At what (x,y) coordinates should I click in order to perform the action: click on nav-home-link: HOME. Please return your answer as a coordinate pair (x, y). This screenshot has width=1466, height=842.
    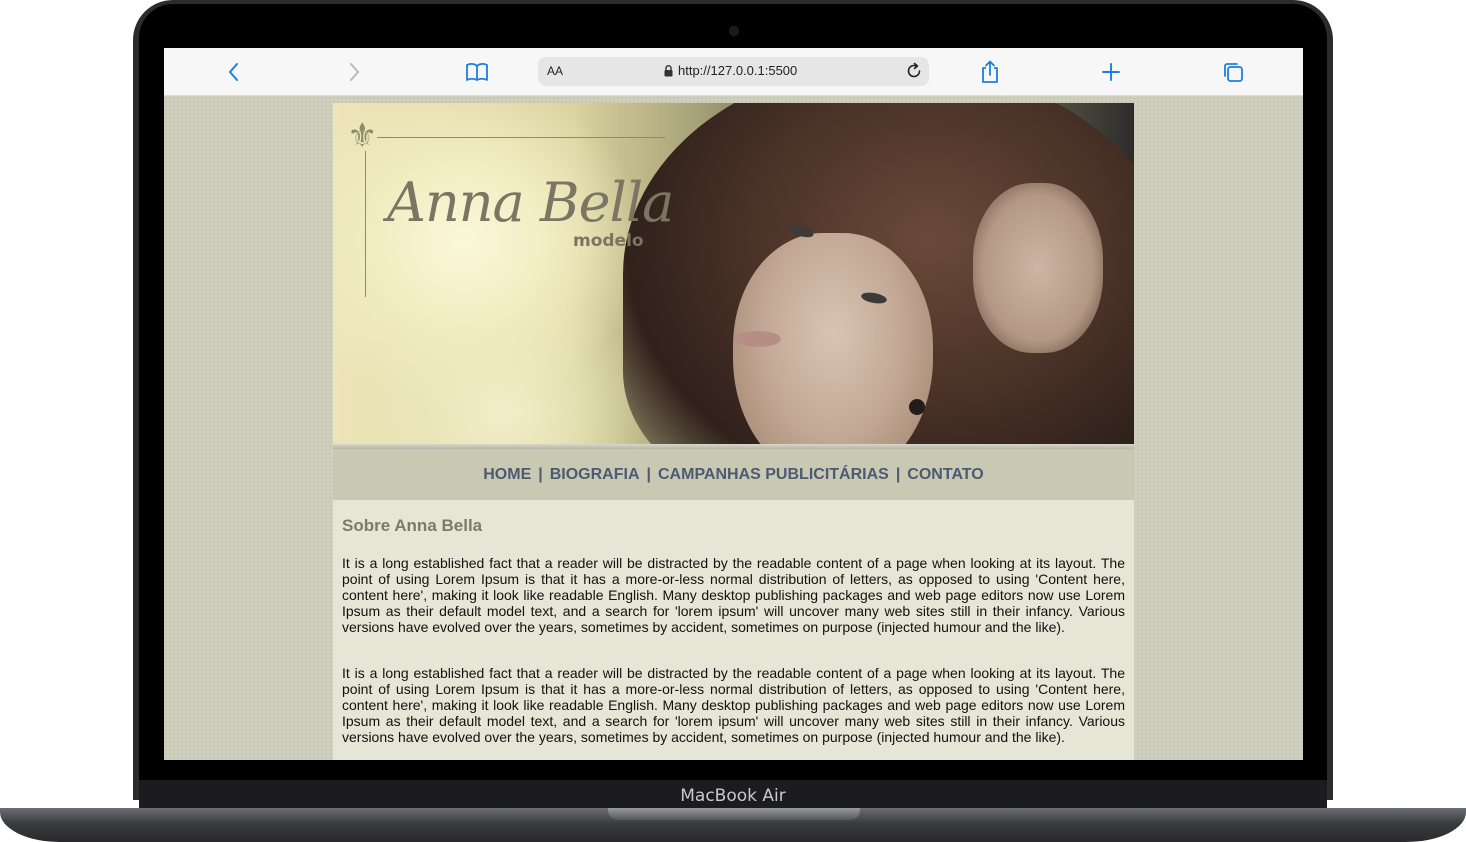
    Looking at the image, I should click on (507, 474).